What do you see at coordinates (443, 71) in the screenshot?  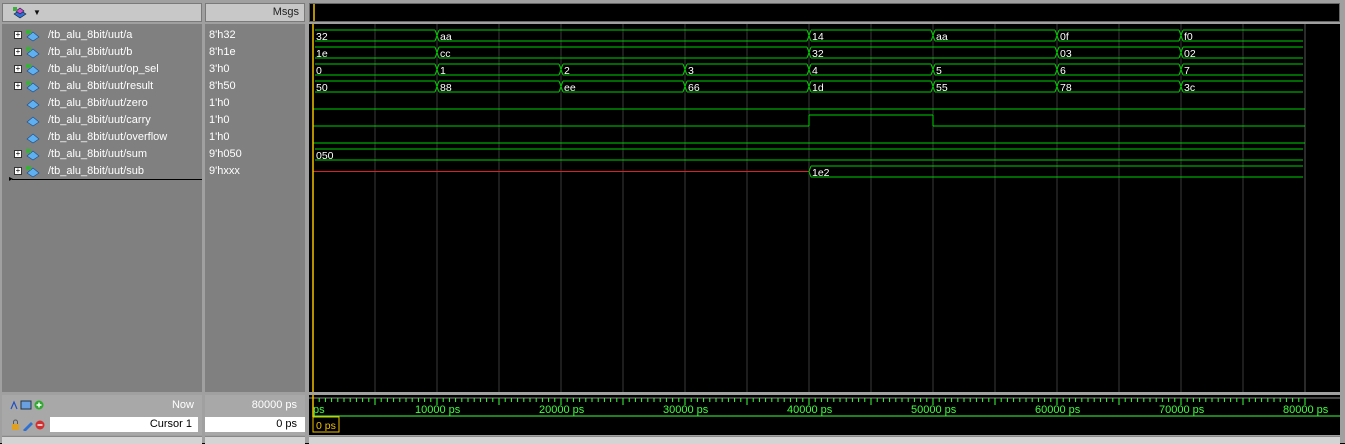 I see `wave-value-label: 1` at bounding box center [443, 71].